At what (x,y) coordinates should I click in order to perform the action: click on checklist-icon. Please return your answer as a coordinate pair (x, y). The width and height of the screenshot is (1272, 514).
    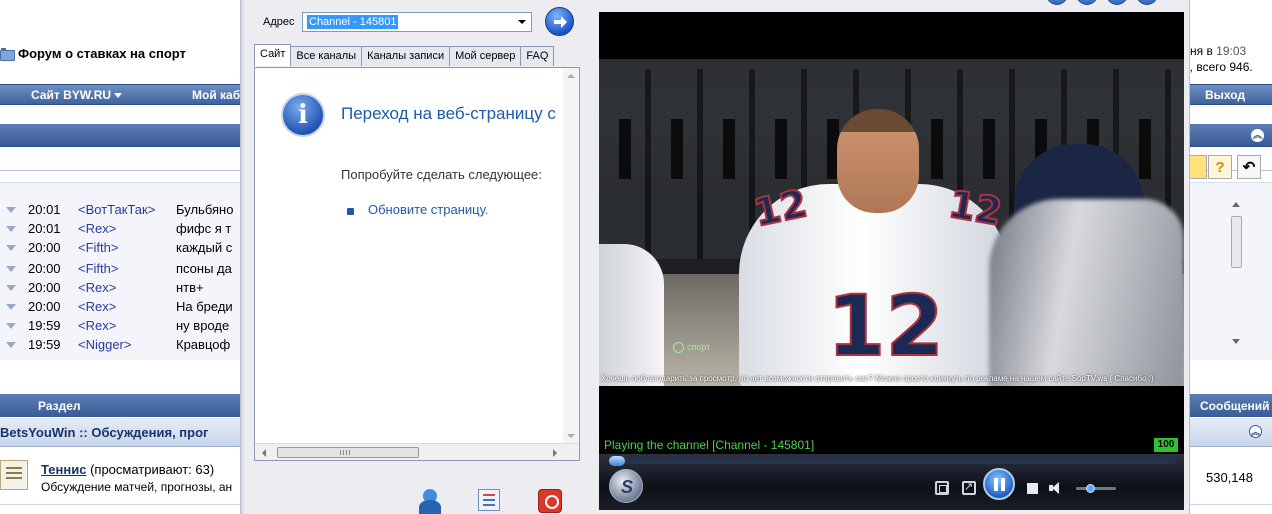
    Looking at the image, I should click on (489, 500).